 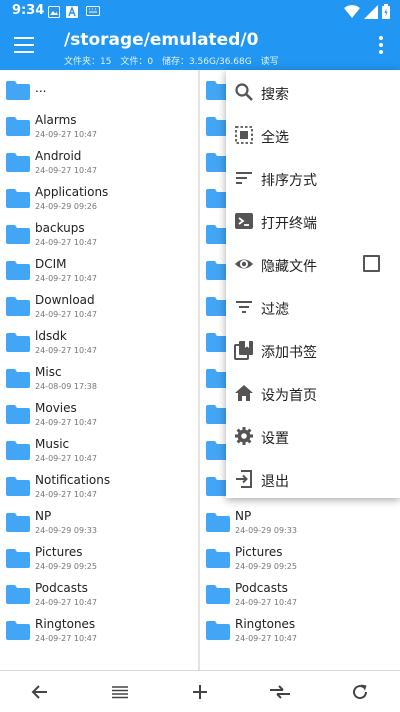 I want to click on list-icon, so click(x=120, y=691).